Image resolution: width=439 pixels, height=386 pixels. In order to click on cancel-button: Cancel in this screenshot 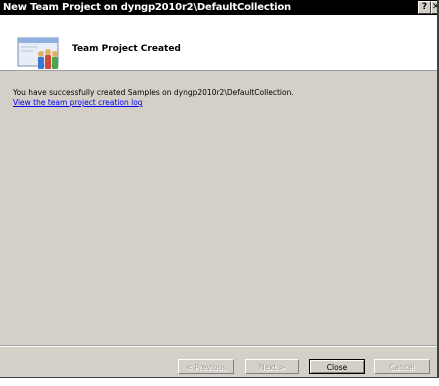, I will do `click(402, 366)`.